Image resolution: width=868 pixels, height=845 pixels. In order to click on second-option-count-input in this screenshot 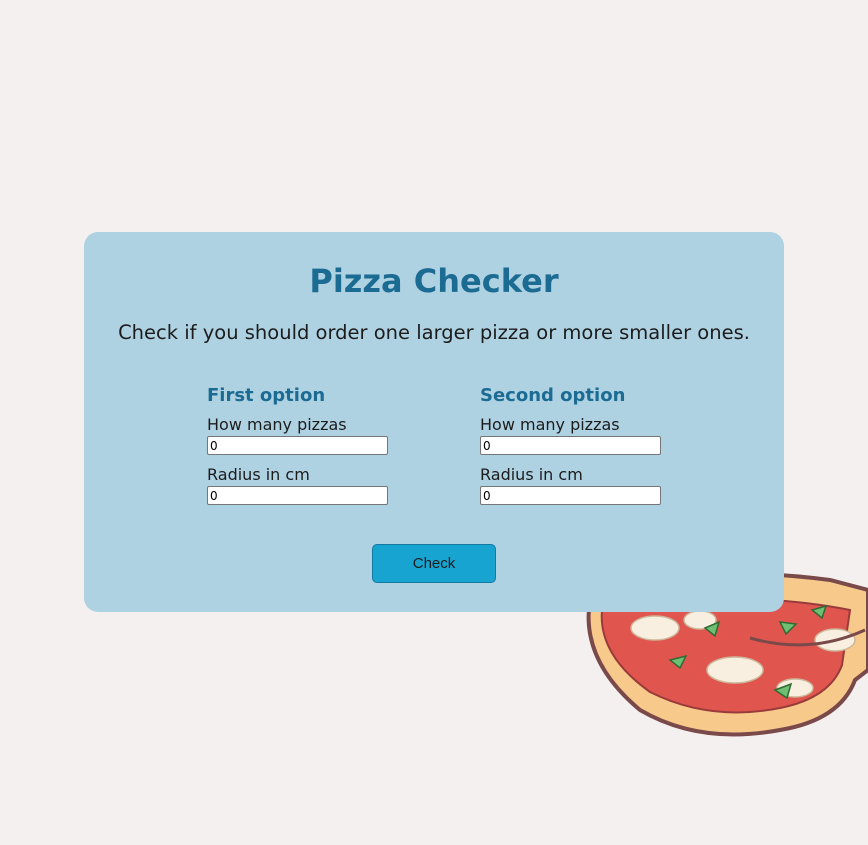, I will do `click(570, 445)`.